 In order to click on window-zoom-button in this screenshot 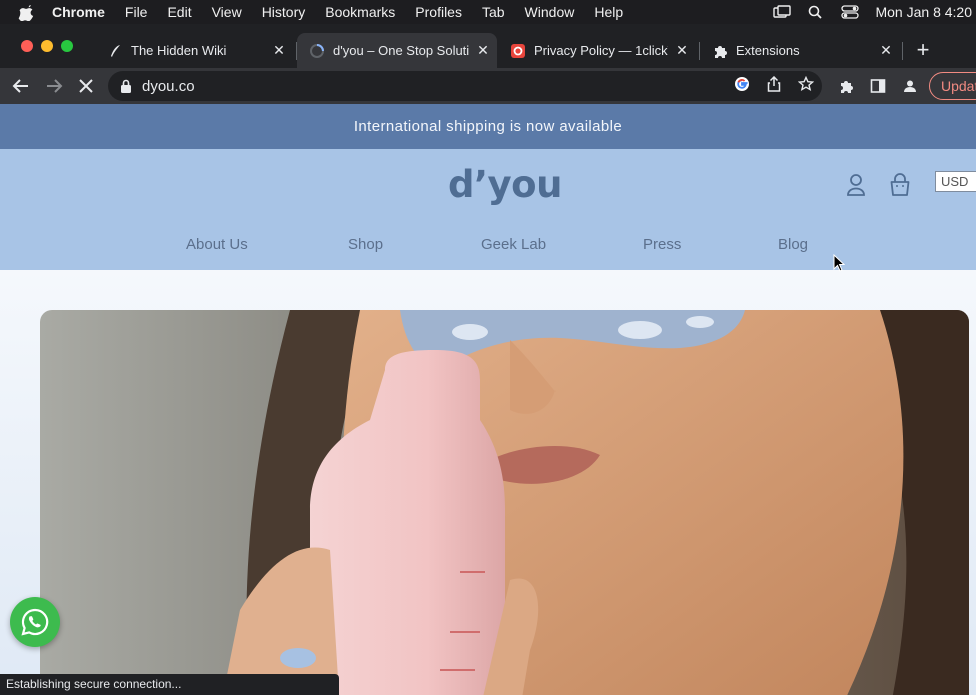, I will do `click(67, 46)`.